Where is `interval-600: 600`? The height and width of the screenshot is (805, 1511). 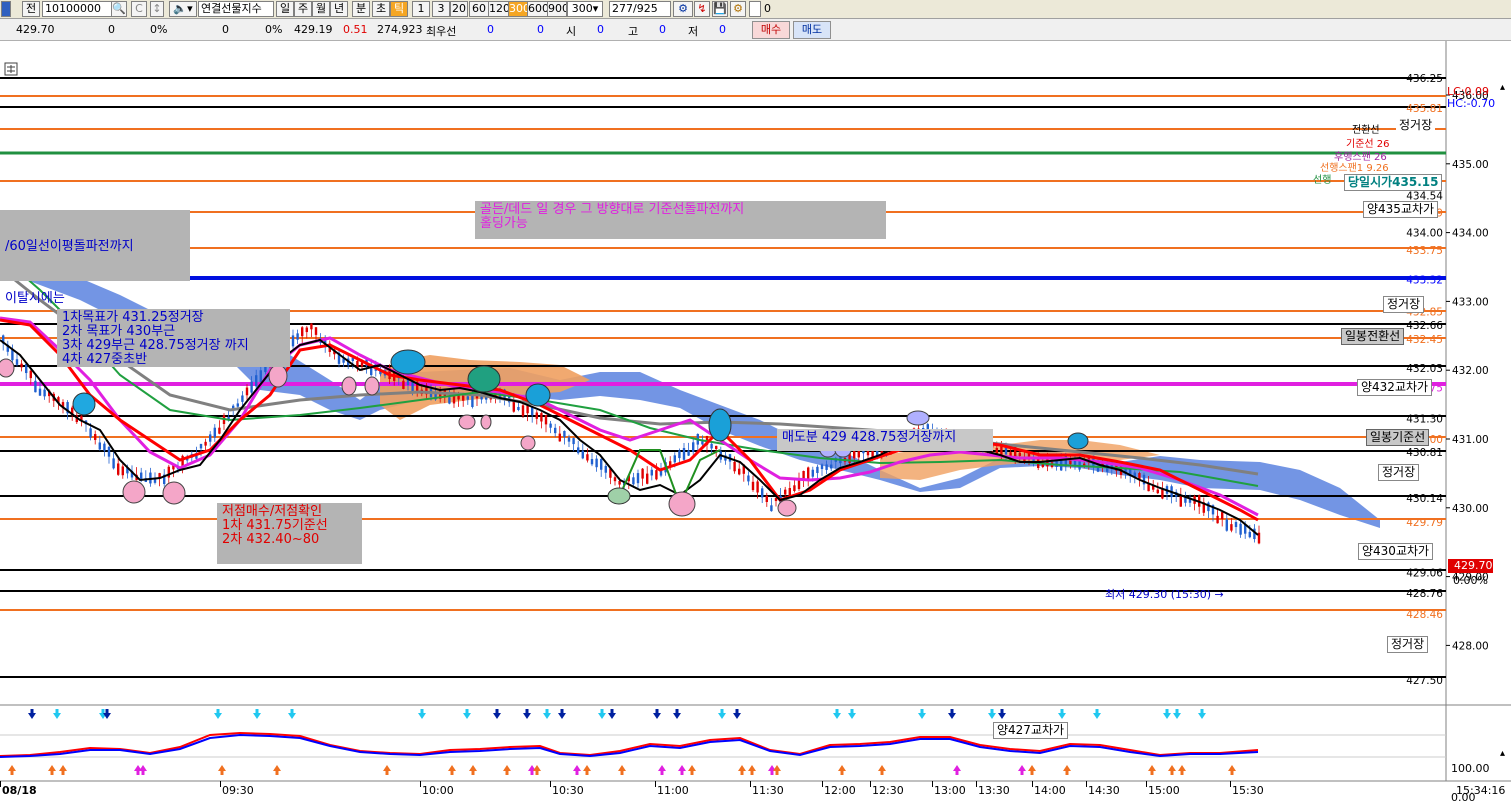 interval-600: 600 is located at coordinates (538, 9).